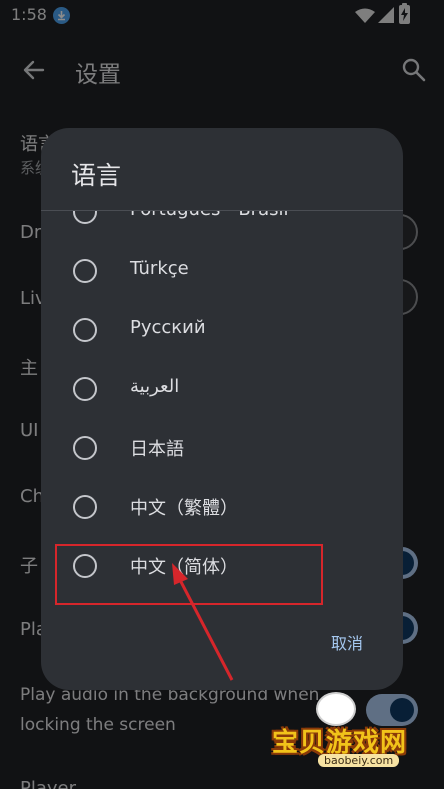  Describe the element at coordinates (359, 760) in the screenshot. I see `watermark-url: baobeiy.com` at that location.